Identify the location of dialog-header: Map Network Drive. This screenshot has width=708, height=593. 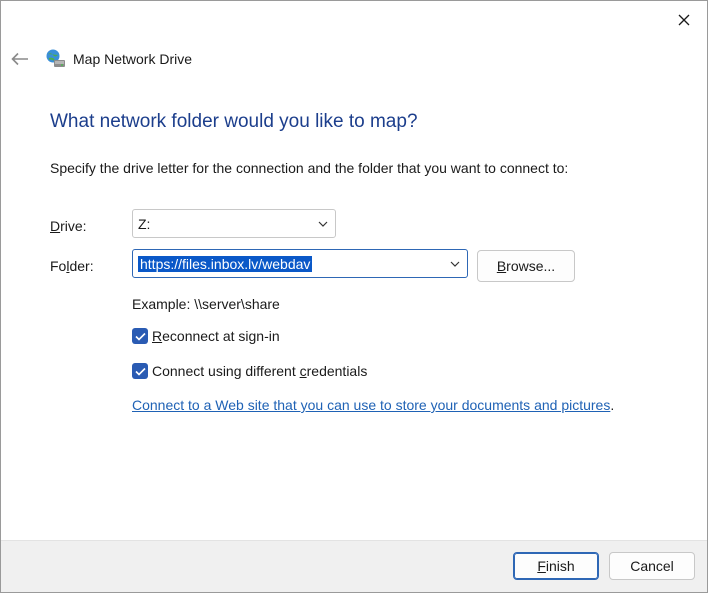
(100, 59).